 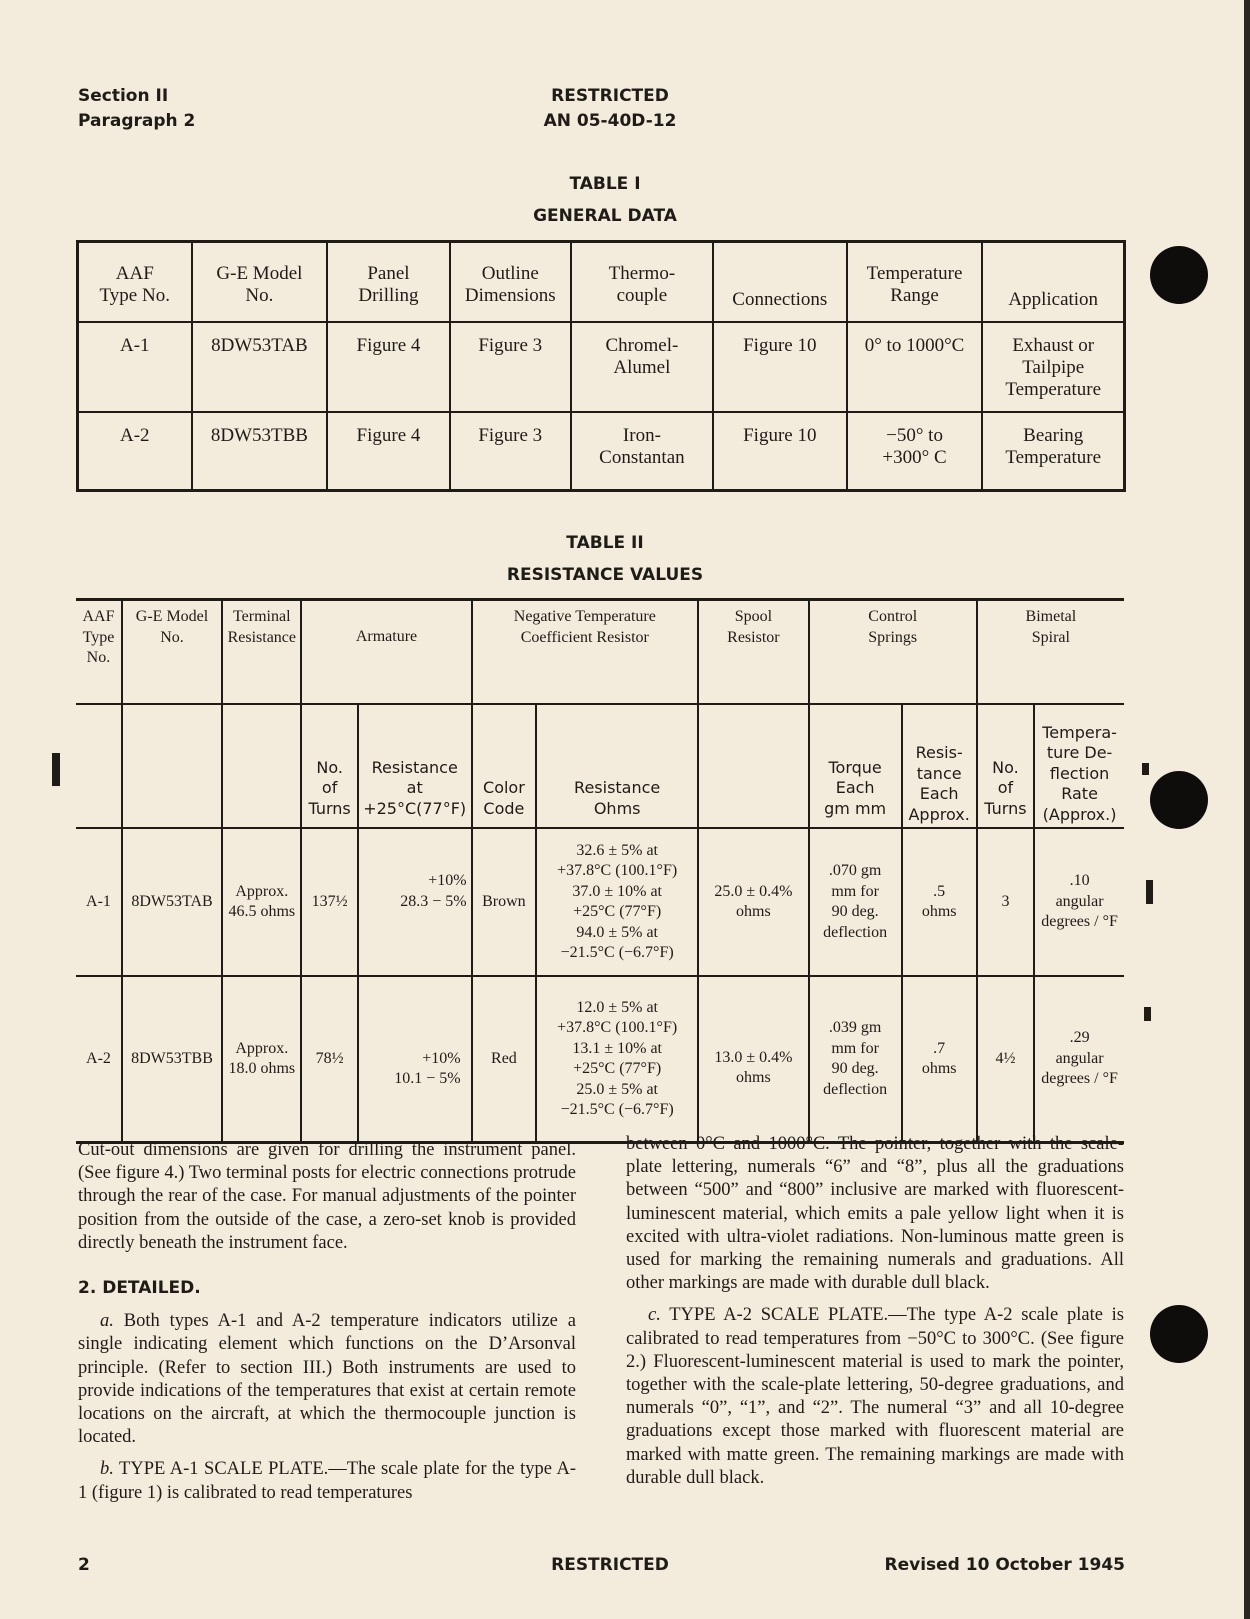 What do you see at coordinates (172, 651) in the screenshot?
I see `column-header-model: G-E Model No.` at bounding box center [172, 651].